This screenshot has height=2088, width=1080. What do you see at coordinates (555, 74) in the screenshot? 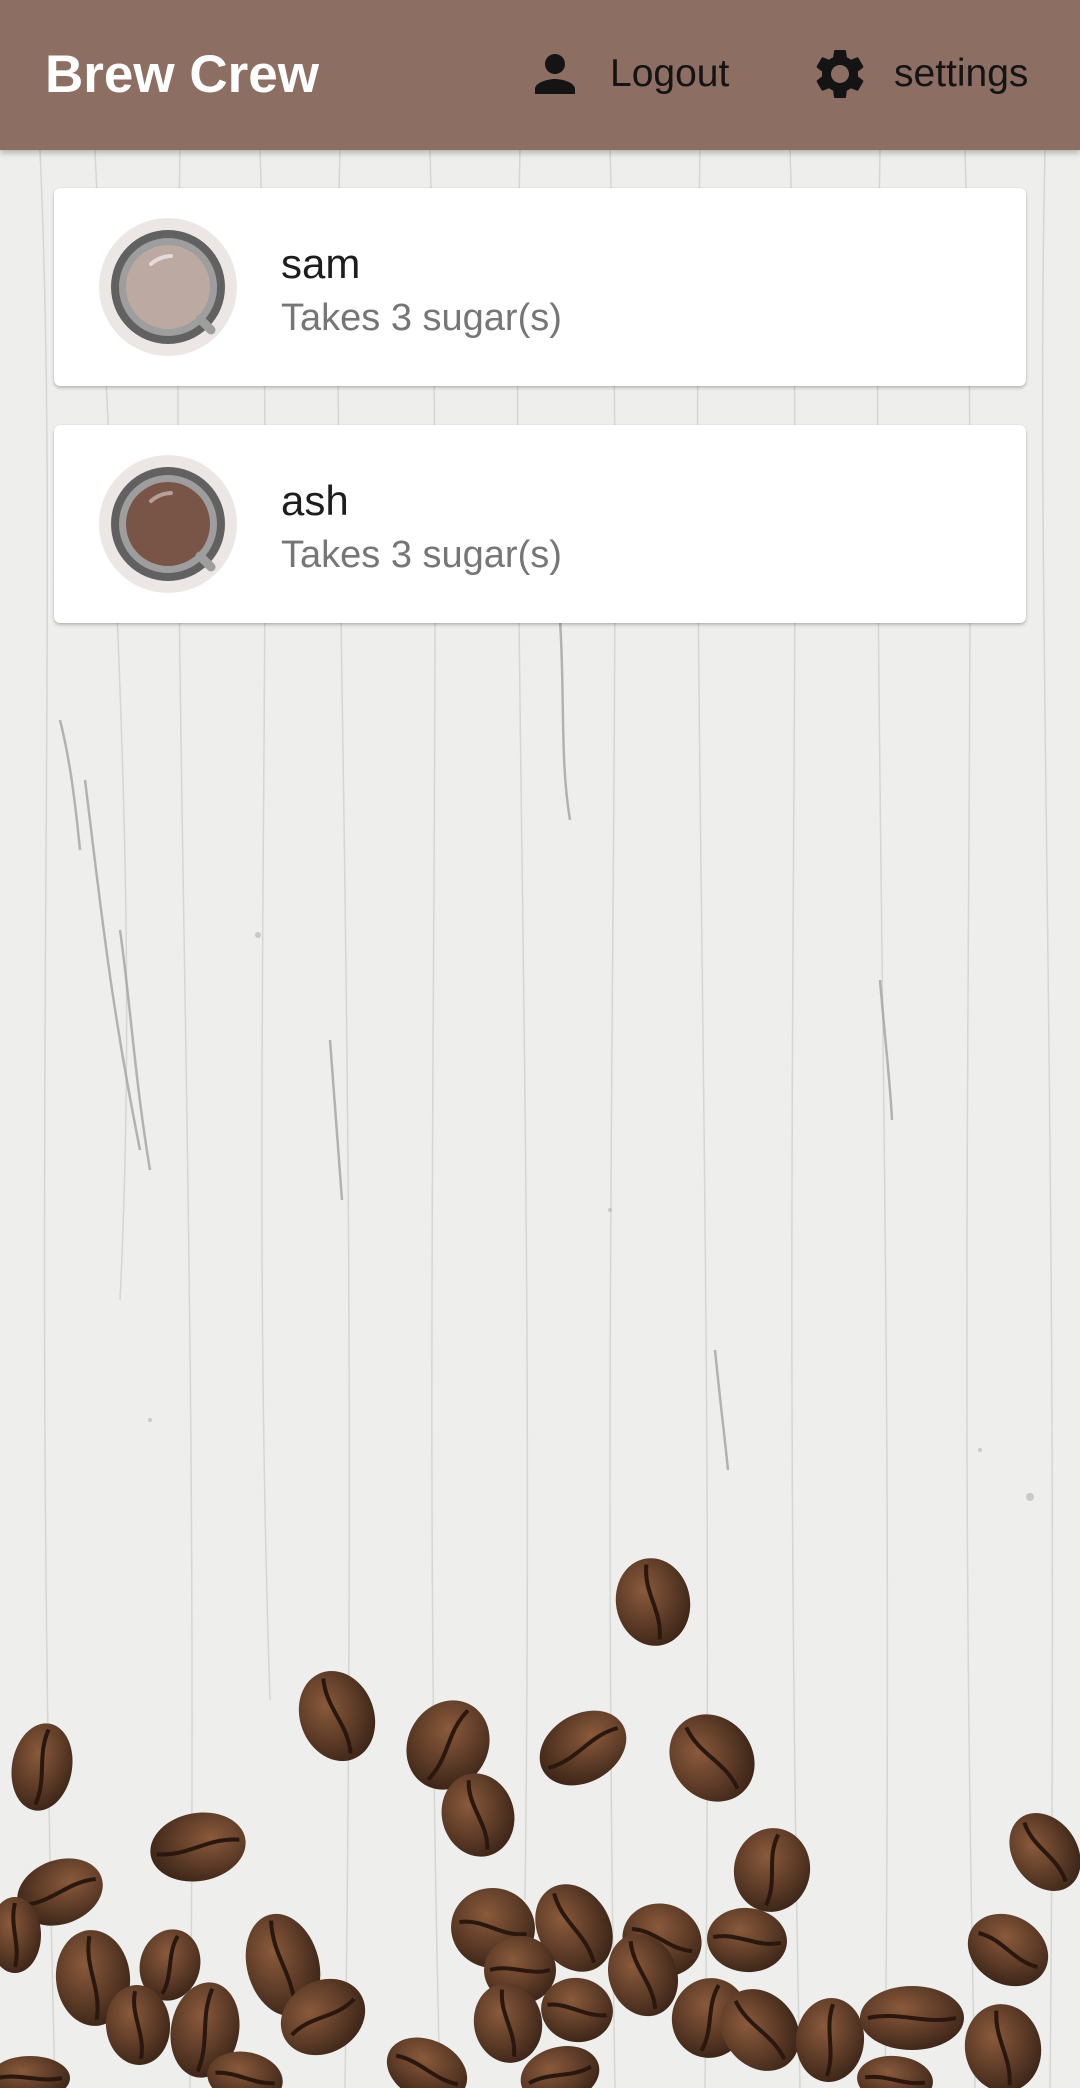
I see `person-icon` at bounding box center [555, 74].